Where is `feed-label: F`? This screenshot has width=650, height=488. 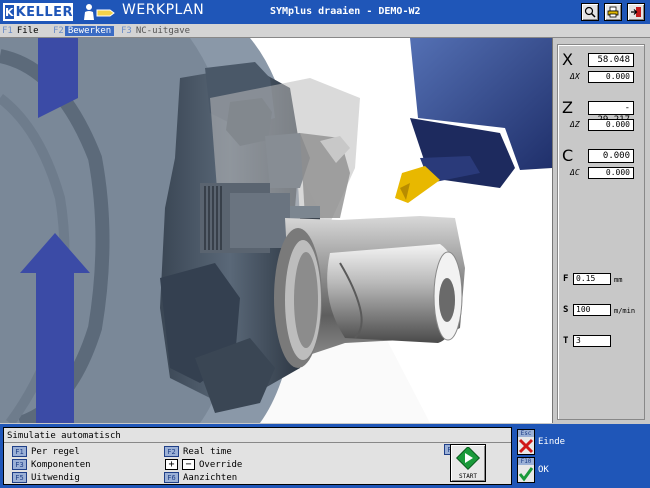
feed-label: F is located at coordinates (566, 279).